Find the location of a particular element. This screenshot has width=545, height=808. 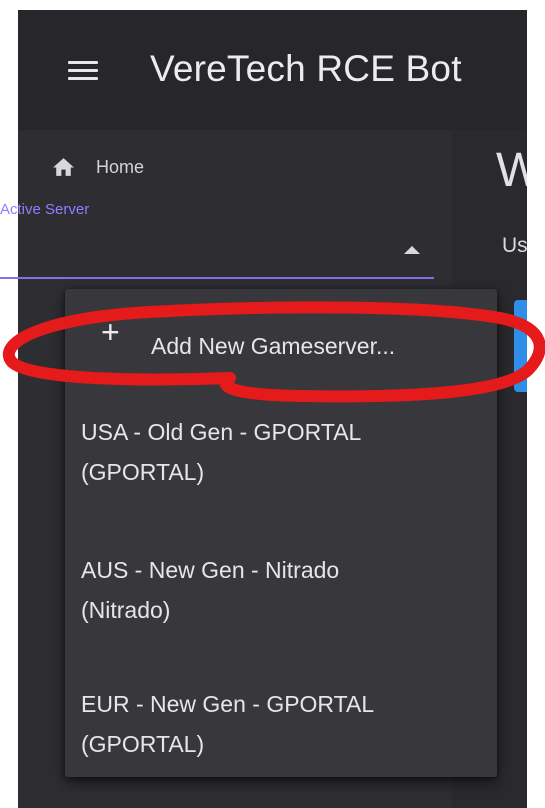

sidebar-item-label: Home is located at coordinates (120, 166).